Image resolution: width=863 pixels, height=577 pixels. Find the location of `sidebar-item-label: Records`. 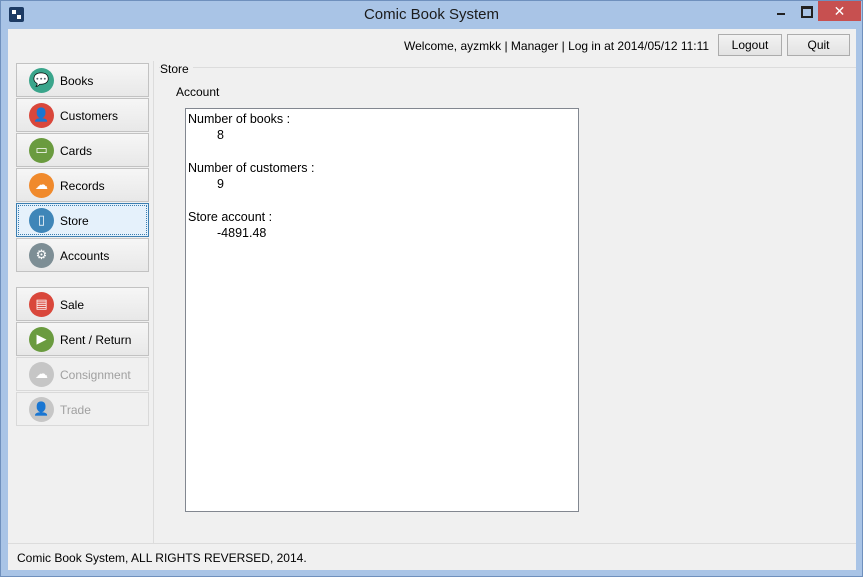

sidebar-item-label: Records is located at coordinates (82, 186).